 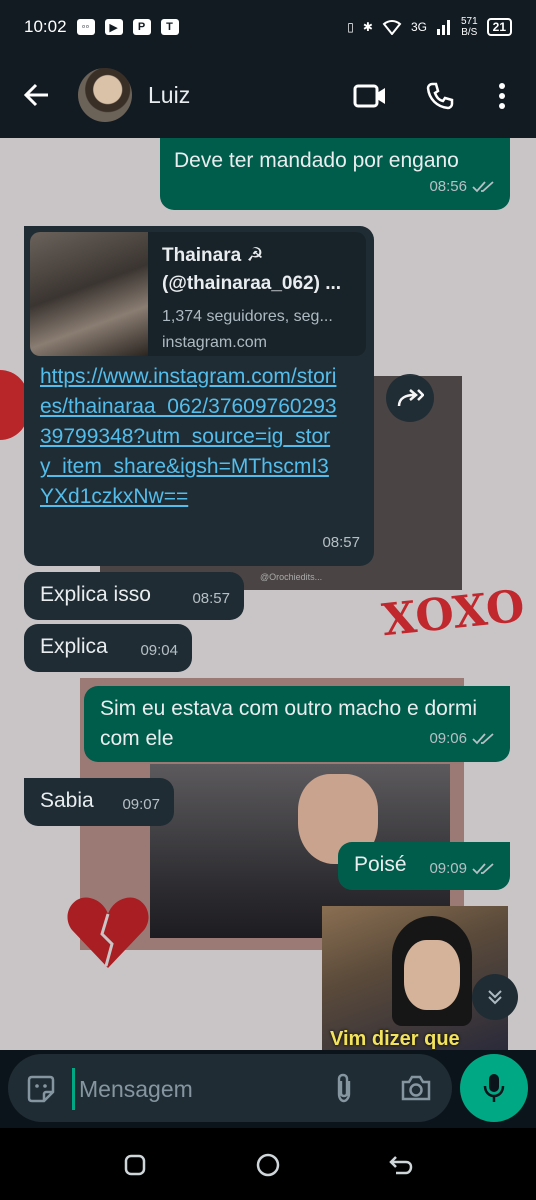 I want to click on more-options-button, so click(x=502, y=96).